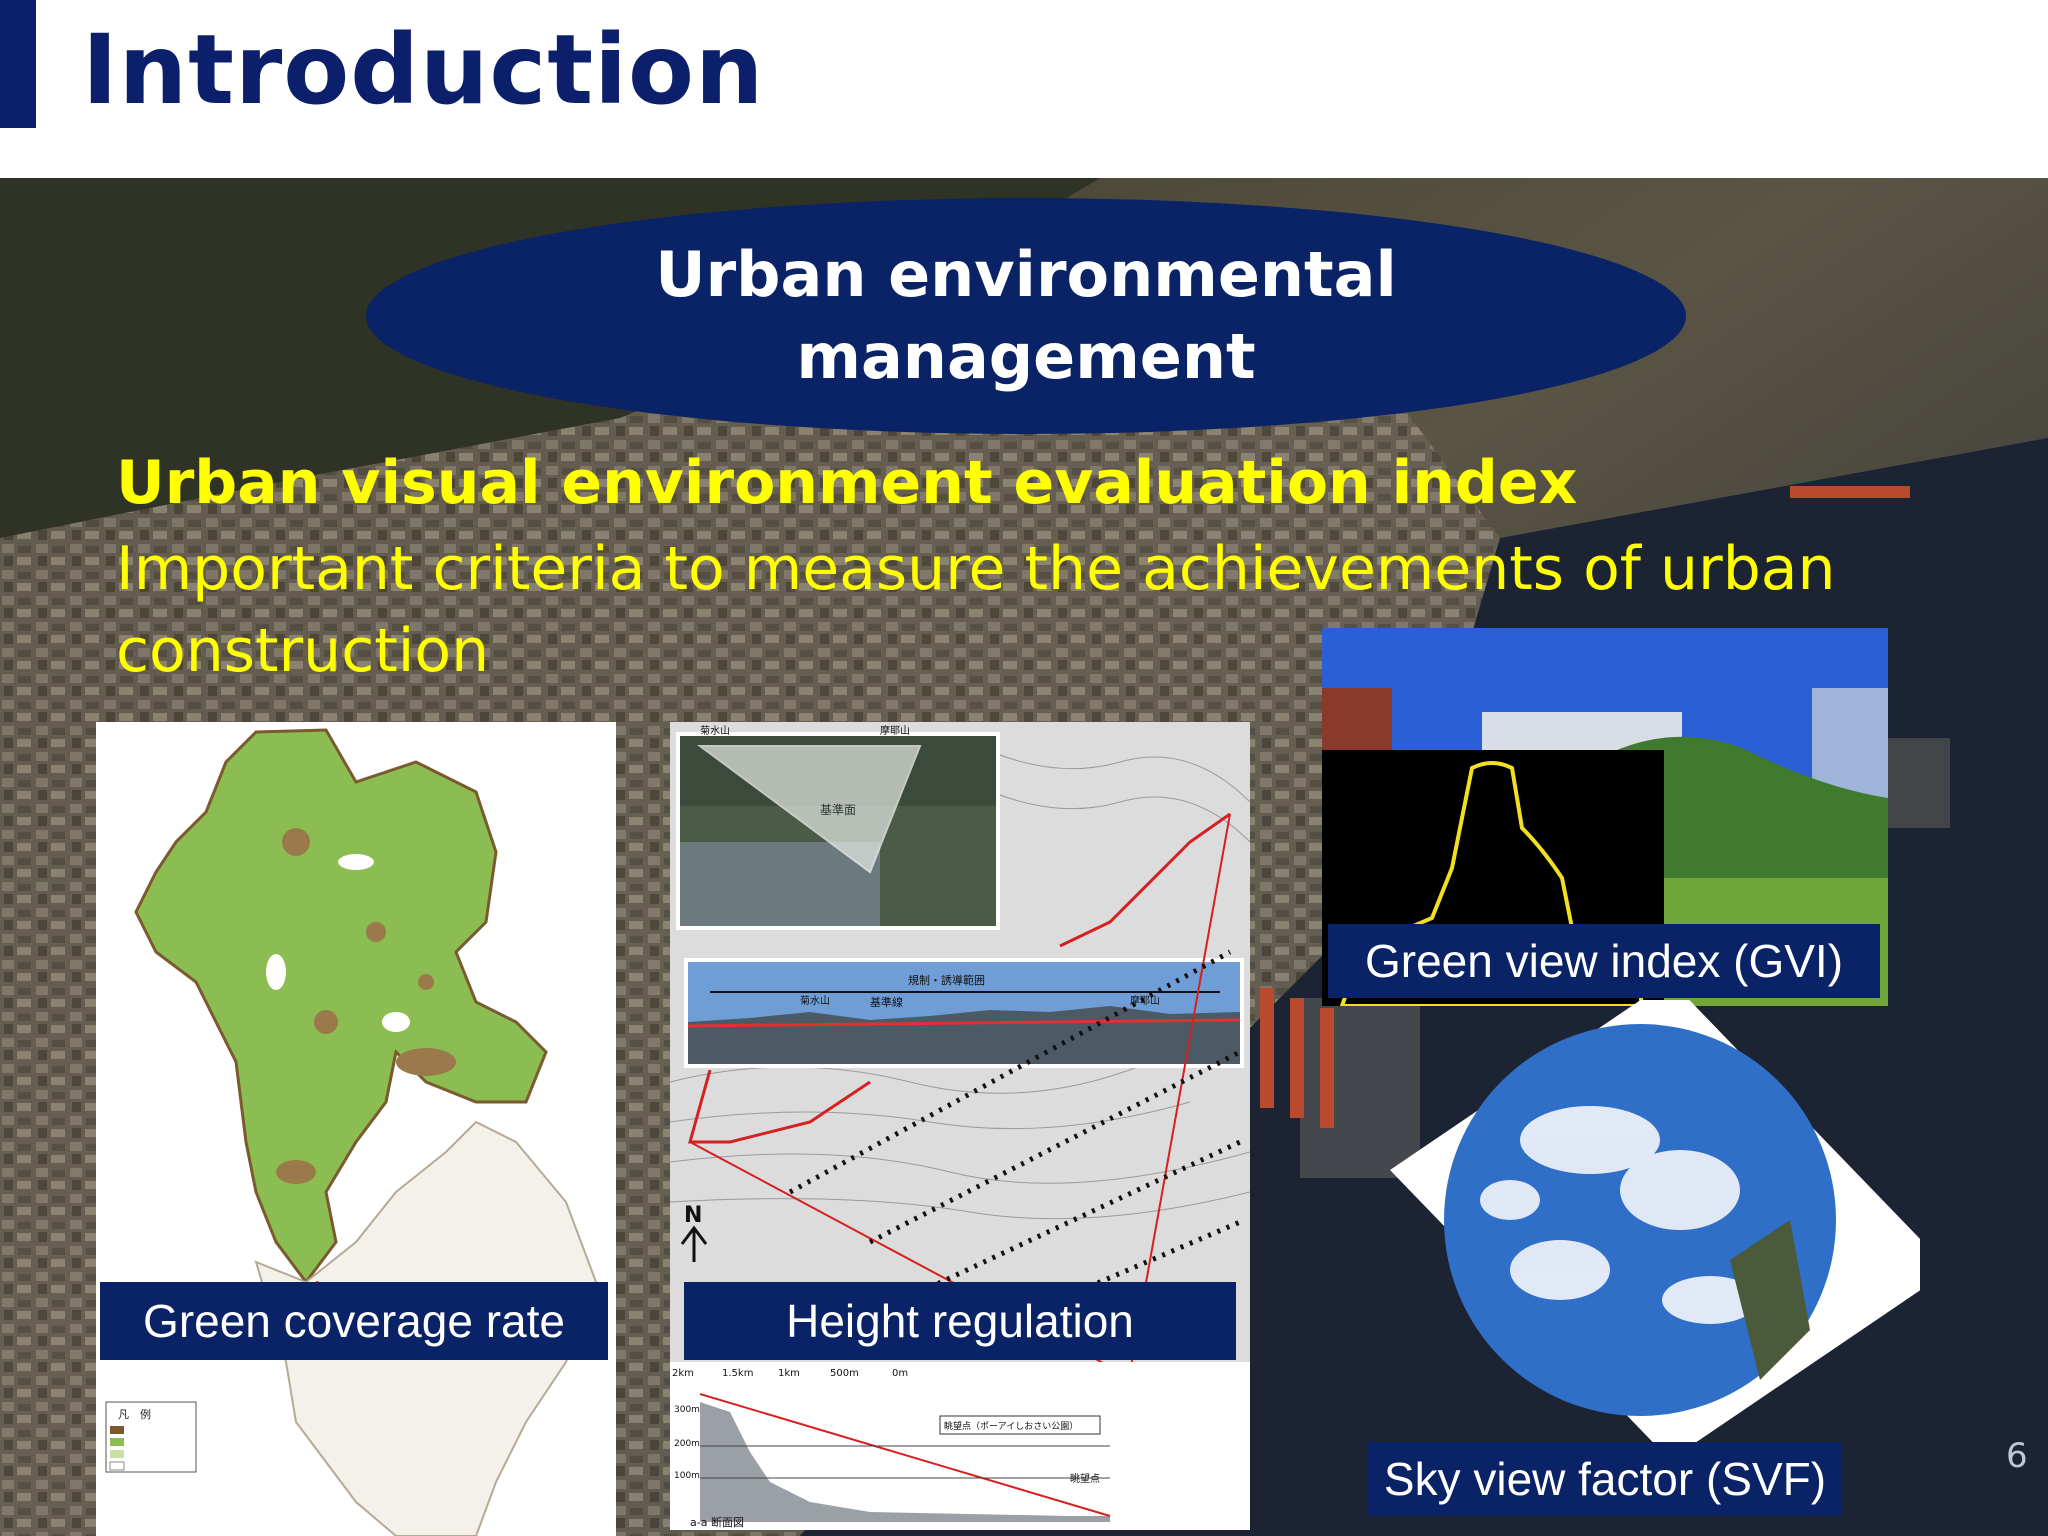 This screenshot has width=2048, height=1536. What do you see at coordinates (1011, 1426) in the screenshot?
I see `viewpoint-label: 眺望点（ポーアイしおさい公園）` at bounding box center [1011, 1426].